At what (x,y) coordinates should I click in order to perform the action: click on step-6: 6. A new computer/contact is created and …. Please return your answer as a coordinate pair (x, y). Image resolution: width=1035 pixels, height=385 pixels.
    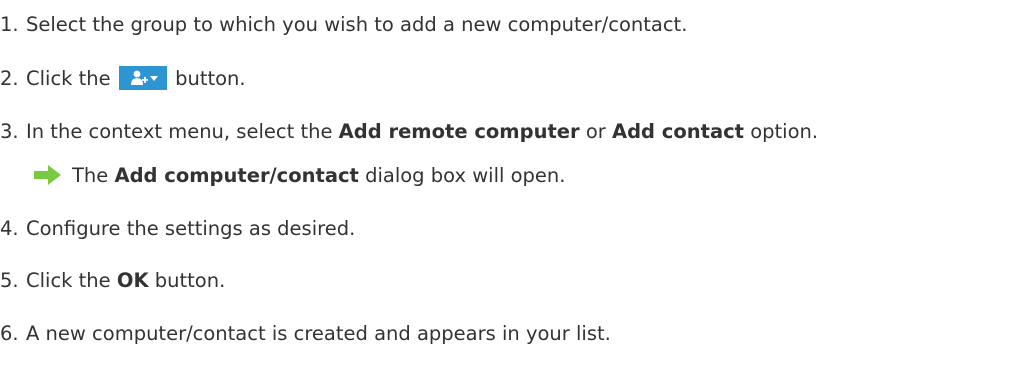
    Looking at the image, I should click on (305, 334).